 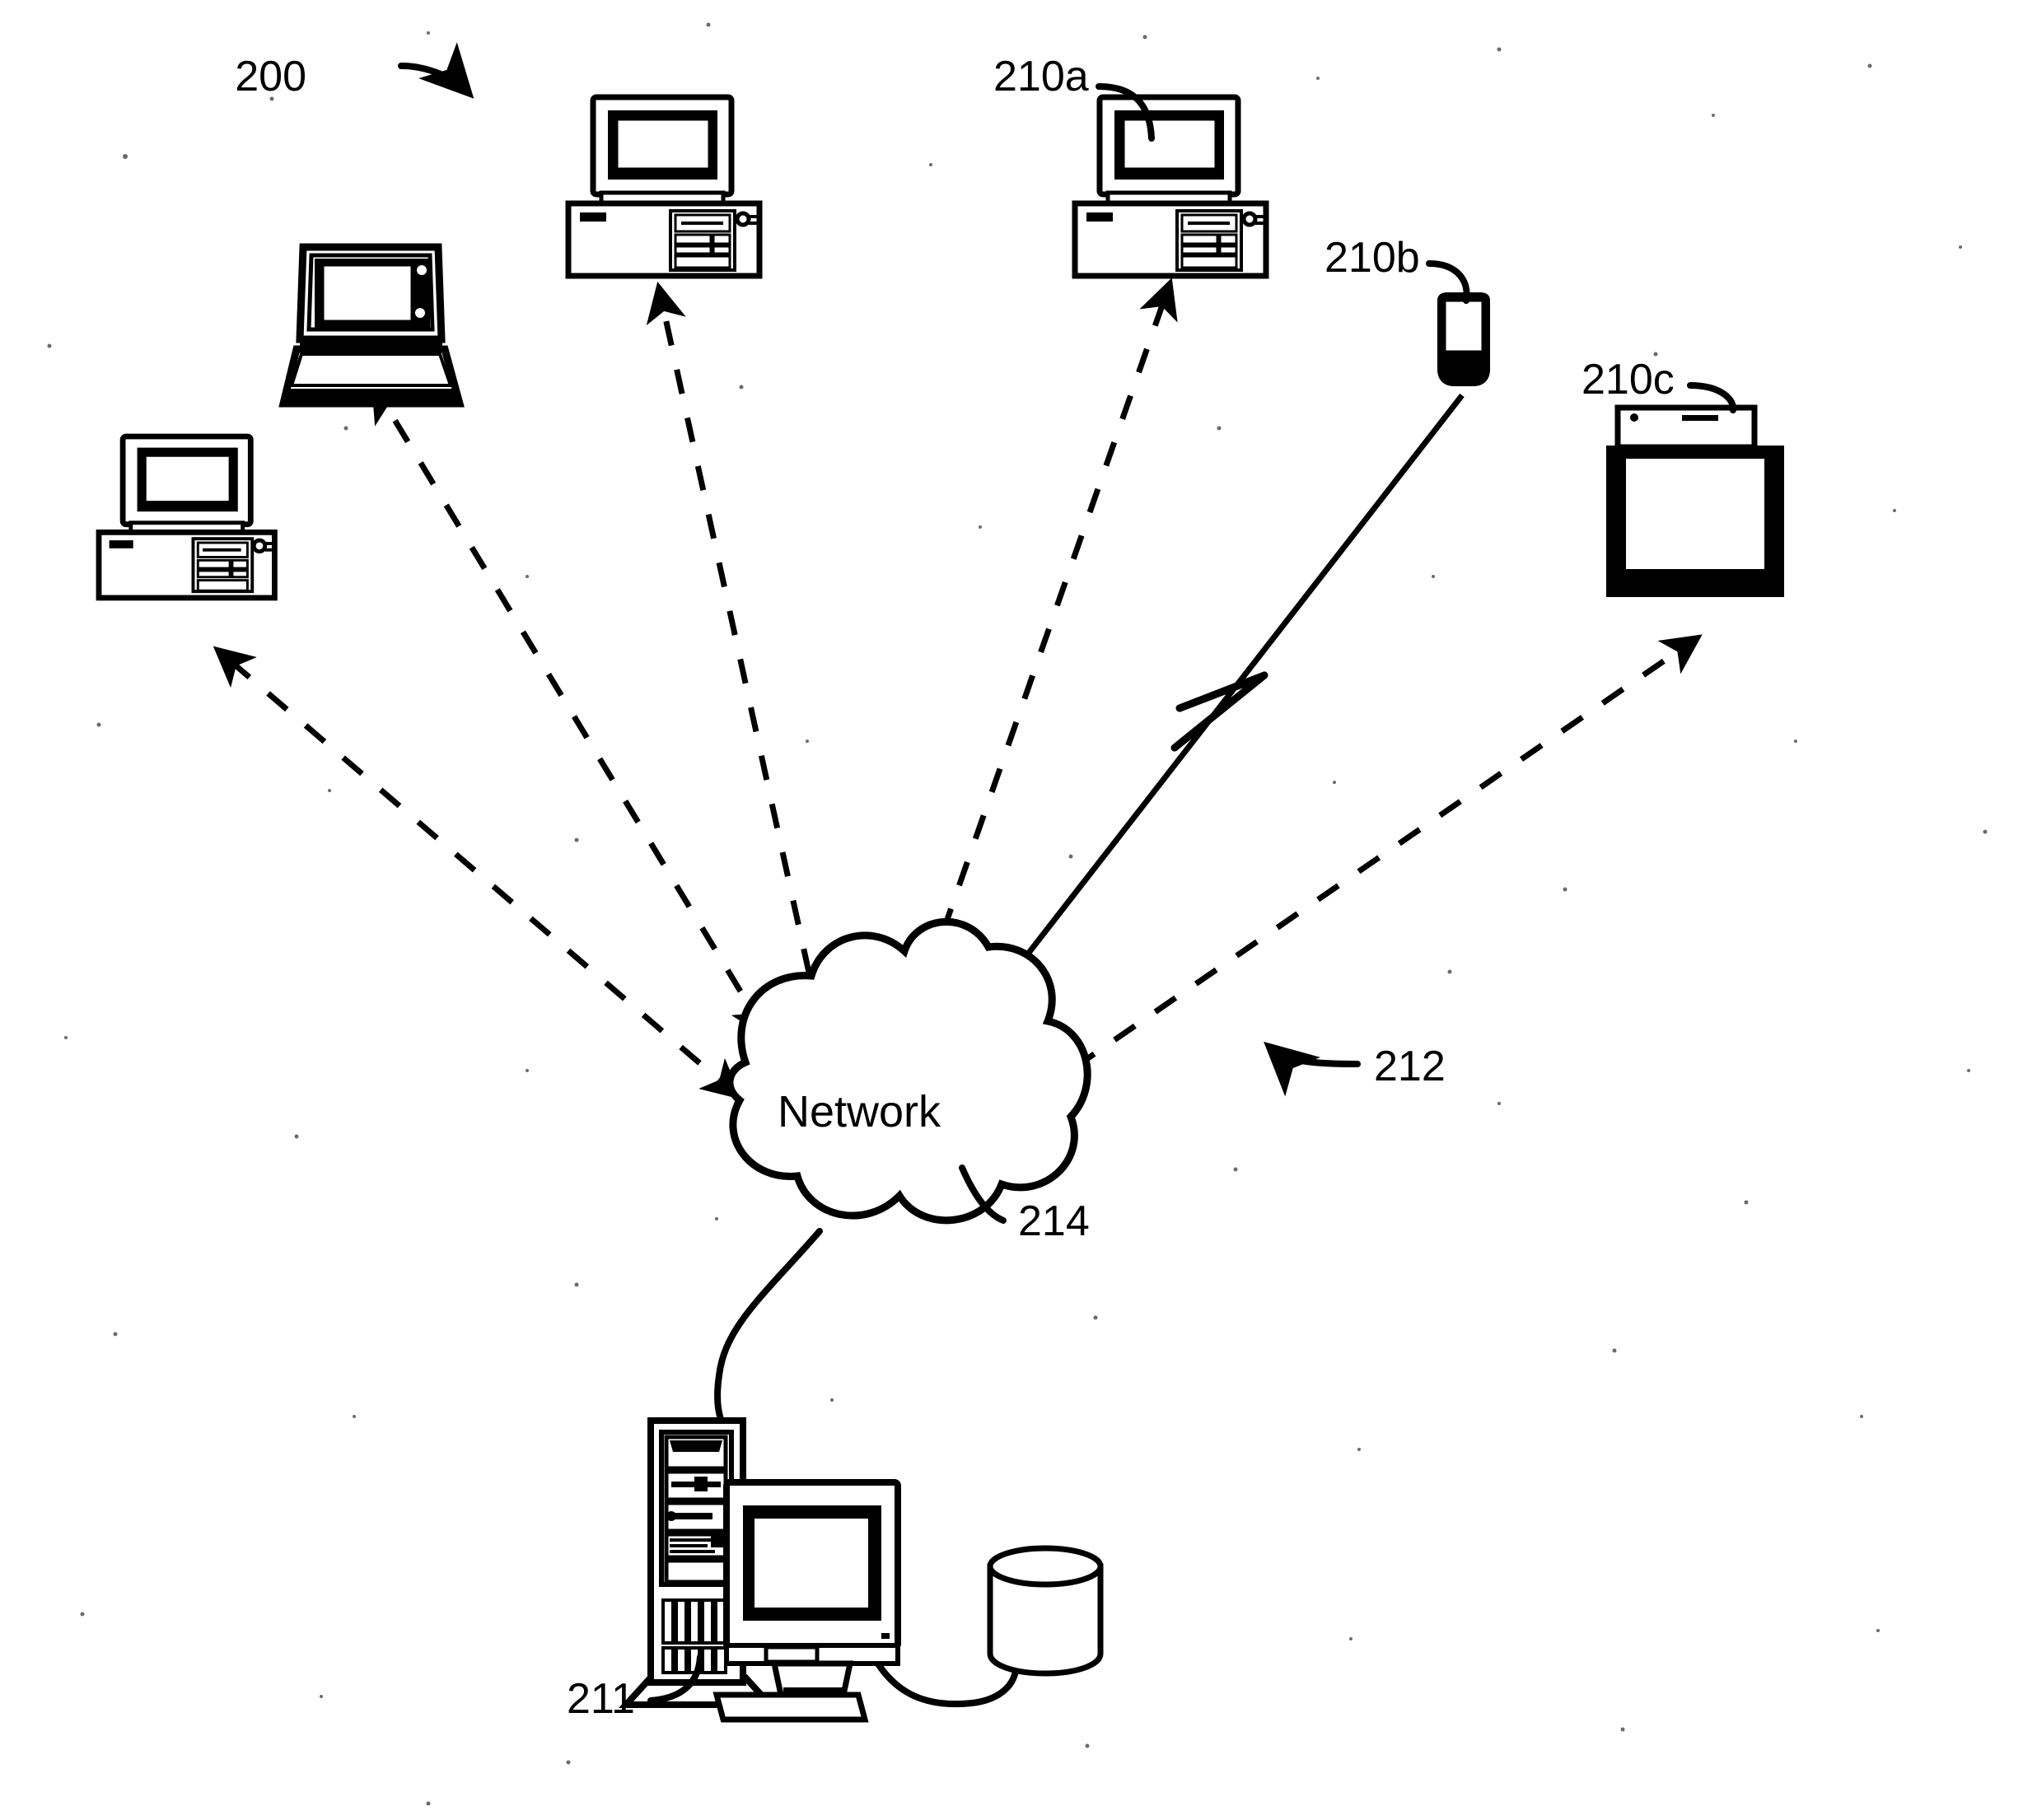 What do you see at coordinates (885, 1636) in the screenshot?
I see `crt-power-led` at bounding box center [885, 1636].